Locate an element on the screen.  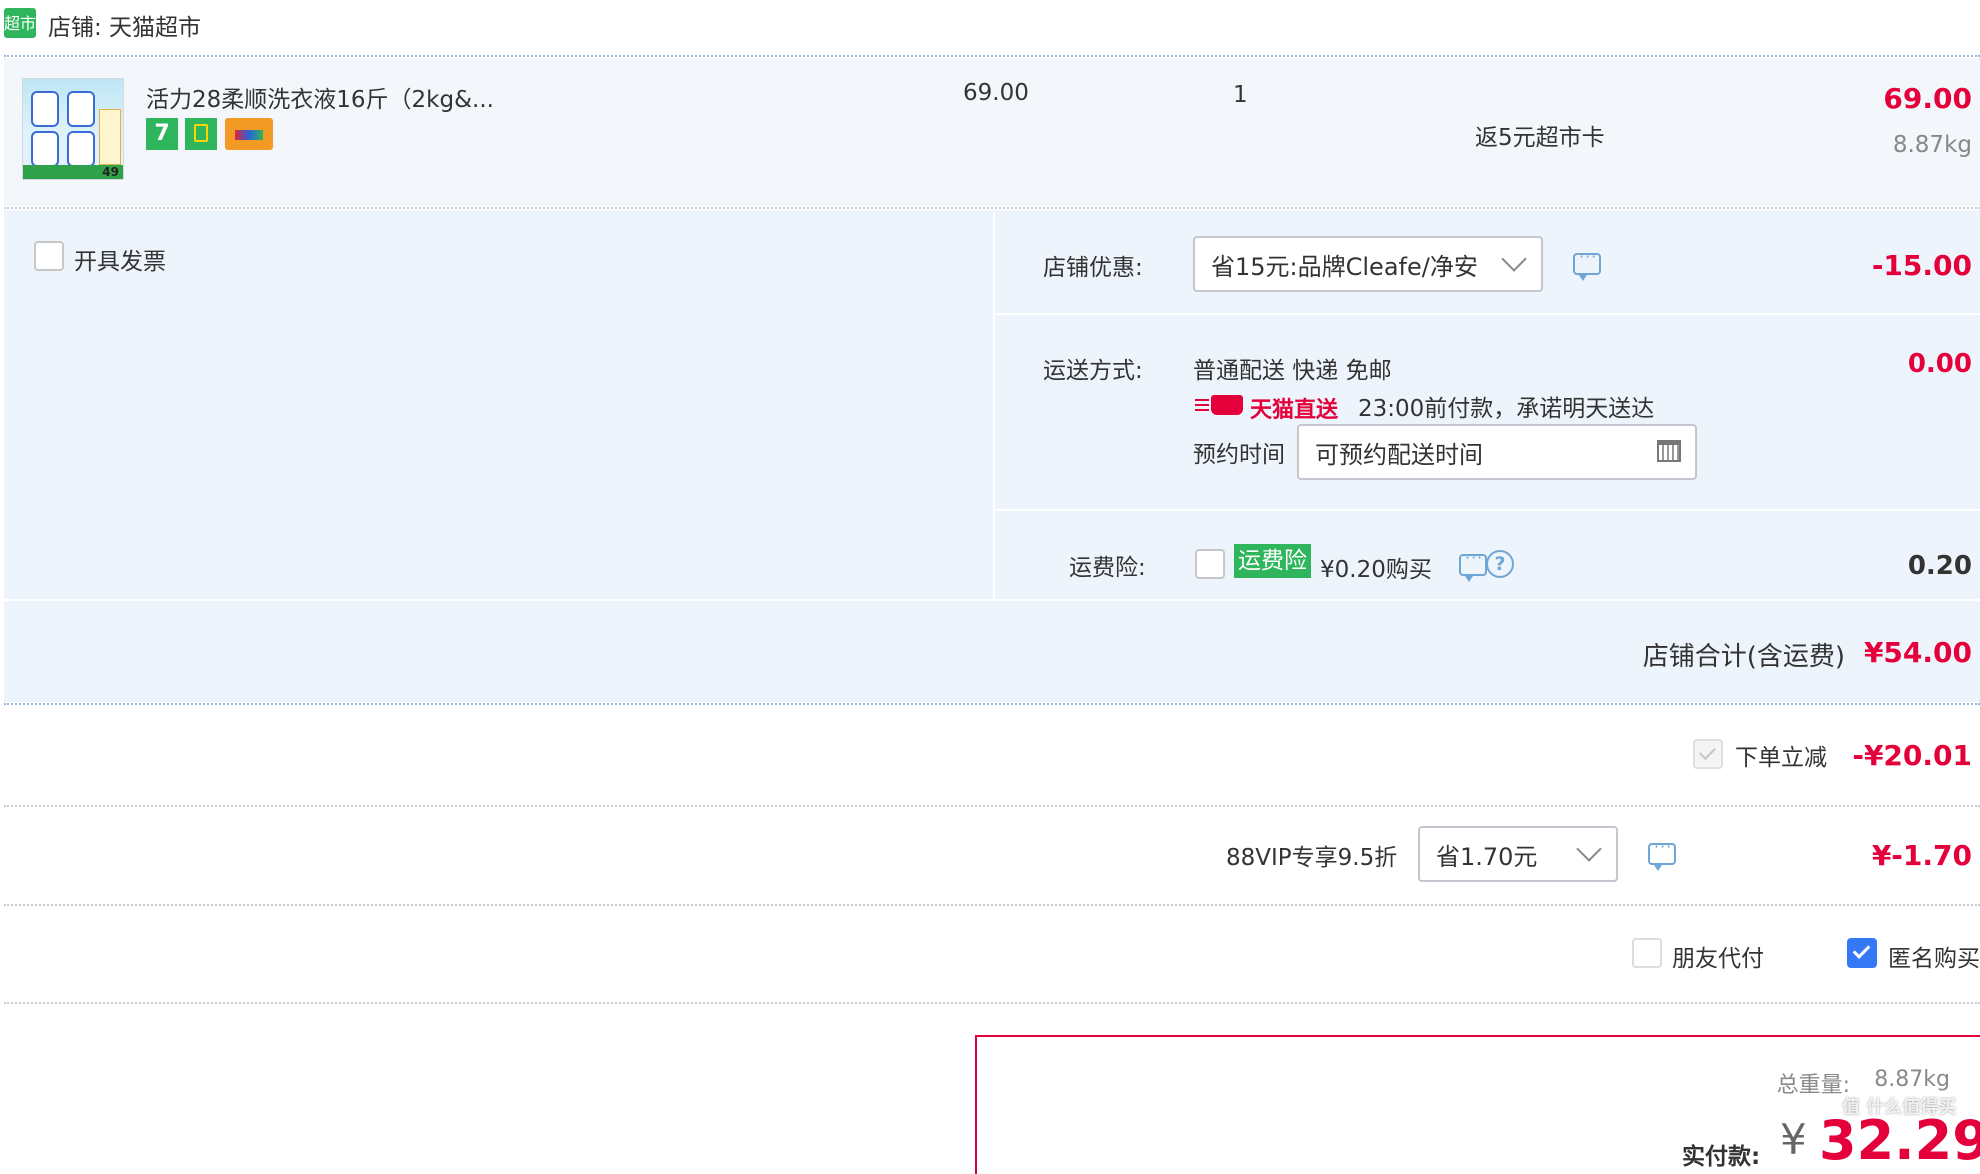
shipping-amount: 0.00 is located at coordinates (1939, 364).